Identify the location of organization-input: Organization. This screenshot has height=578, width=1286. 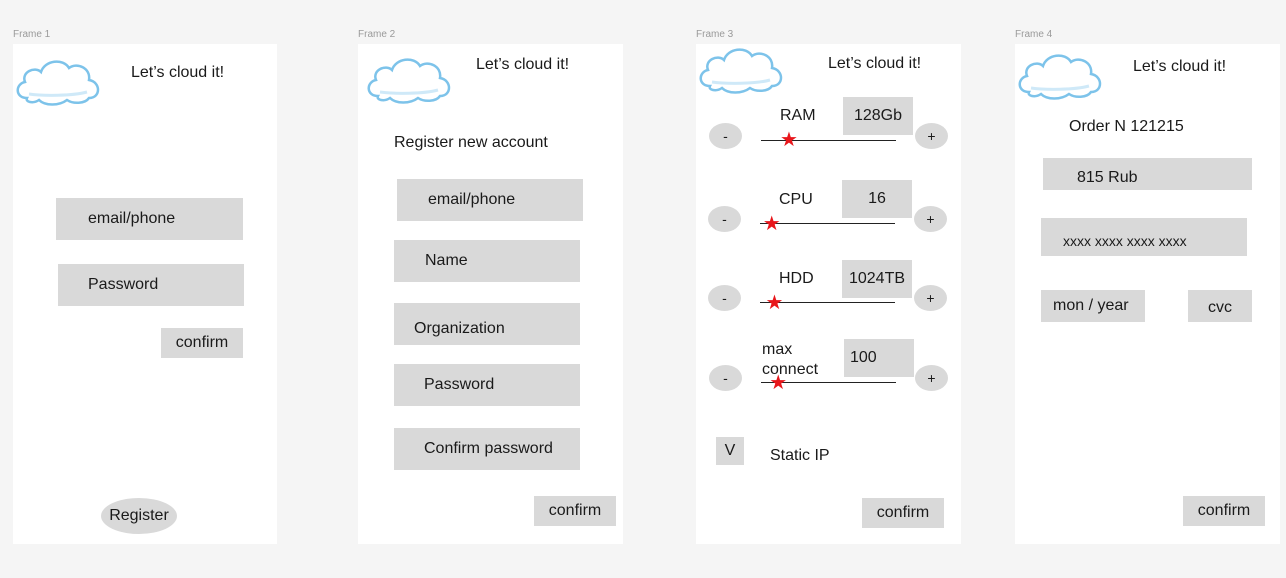
(487, 324).